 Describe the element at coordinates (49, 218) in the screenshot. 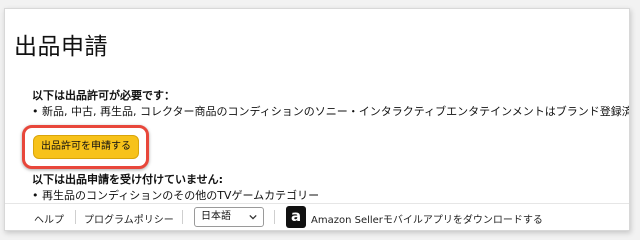

I see `help-link: ヘルプ` at that location.